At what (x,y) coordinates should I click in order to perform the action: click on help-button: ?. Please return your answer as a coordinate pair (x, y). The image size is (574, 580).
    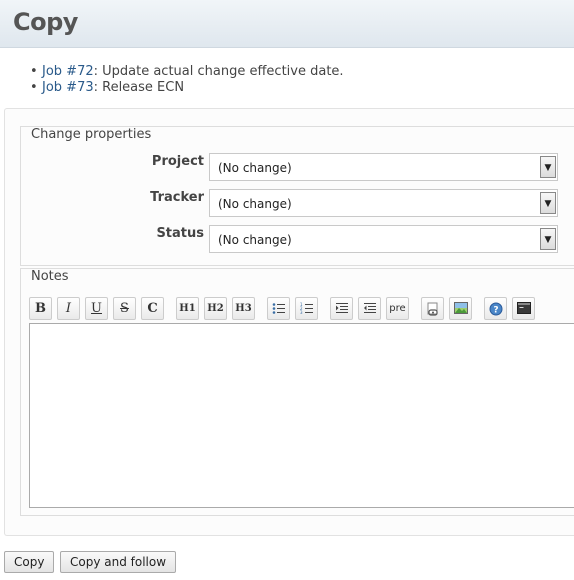
    Looking at the image, I should click on (495, 308).